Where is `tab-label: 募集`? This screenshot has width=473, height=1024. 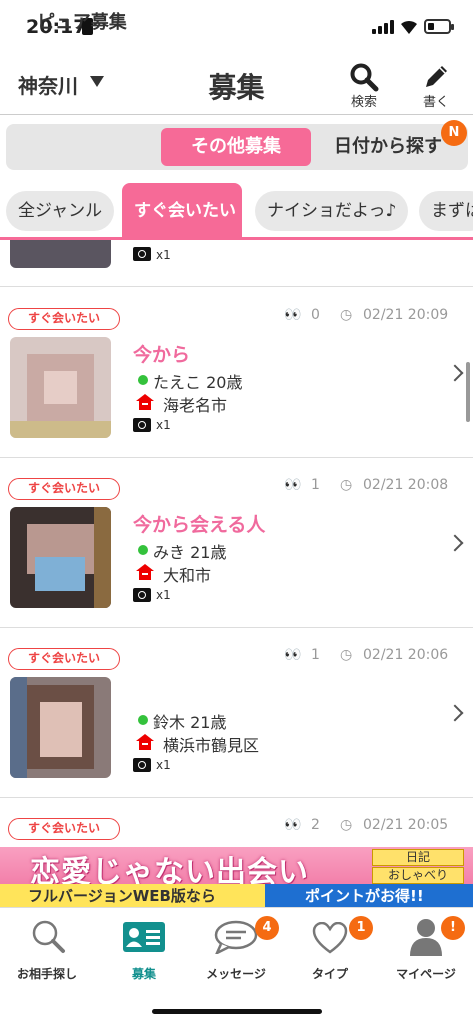
tab-label: 募集 is located at coordinates (143, 974).